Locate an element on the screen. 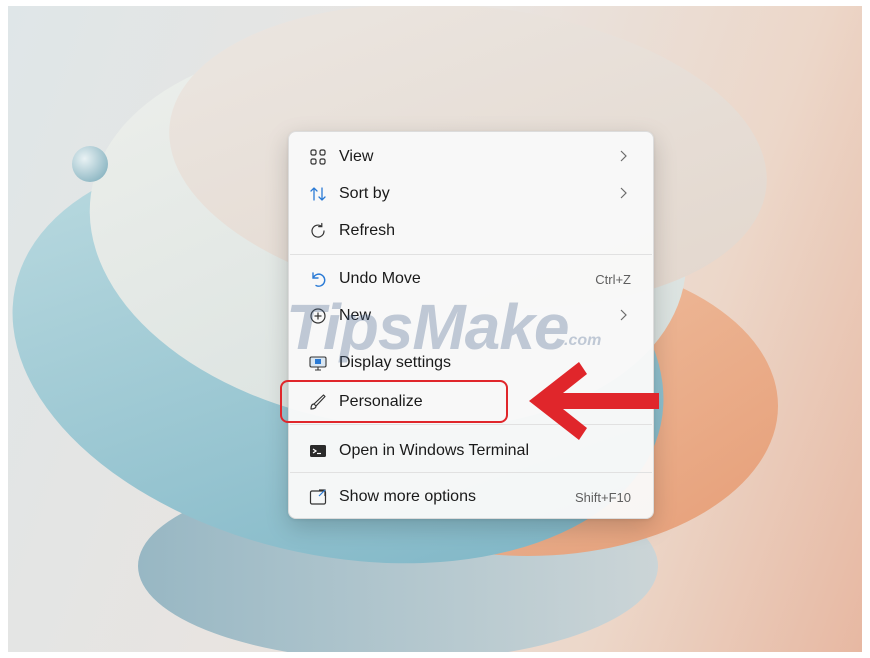 Image resolution: width=870 pixels, height=658 pixels. terminal-icon is located at coordinates (318, 451).